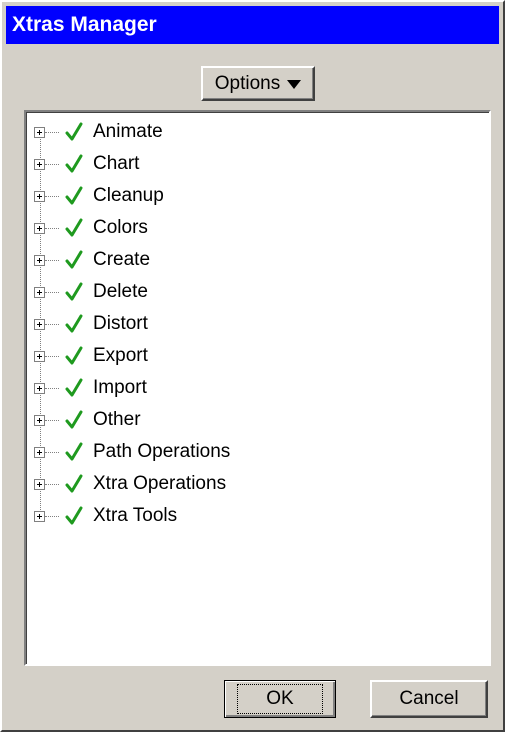  What do you see at coordinates (91, 228) in the screenshot?
I see `tree-item: Colors` at bounding box center [91, 228].